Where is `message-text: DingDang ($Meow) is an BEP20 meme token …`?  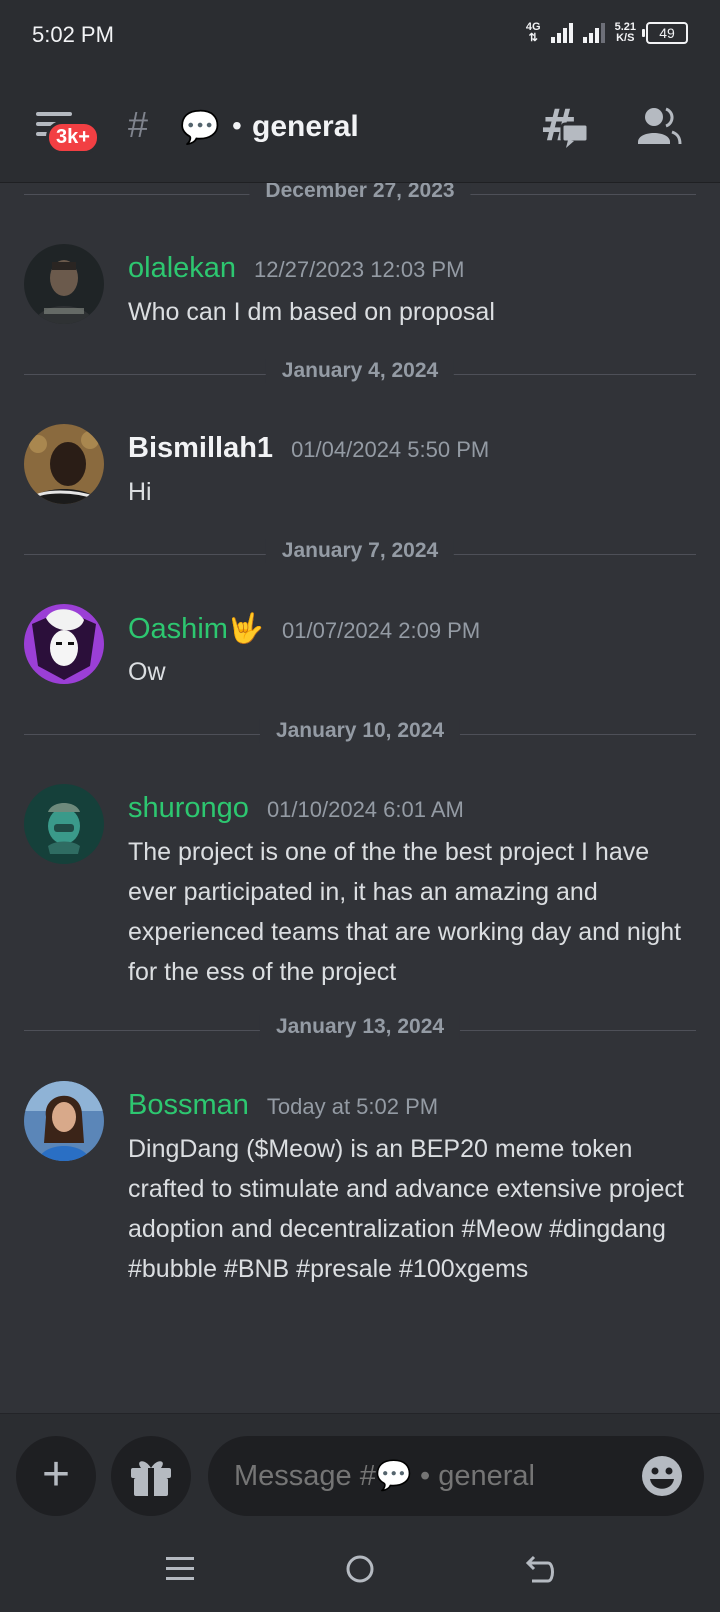
message-text: DingDang ($Meow) is an BEP20 meme token … is located at coordinates (406, 1209).